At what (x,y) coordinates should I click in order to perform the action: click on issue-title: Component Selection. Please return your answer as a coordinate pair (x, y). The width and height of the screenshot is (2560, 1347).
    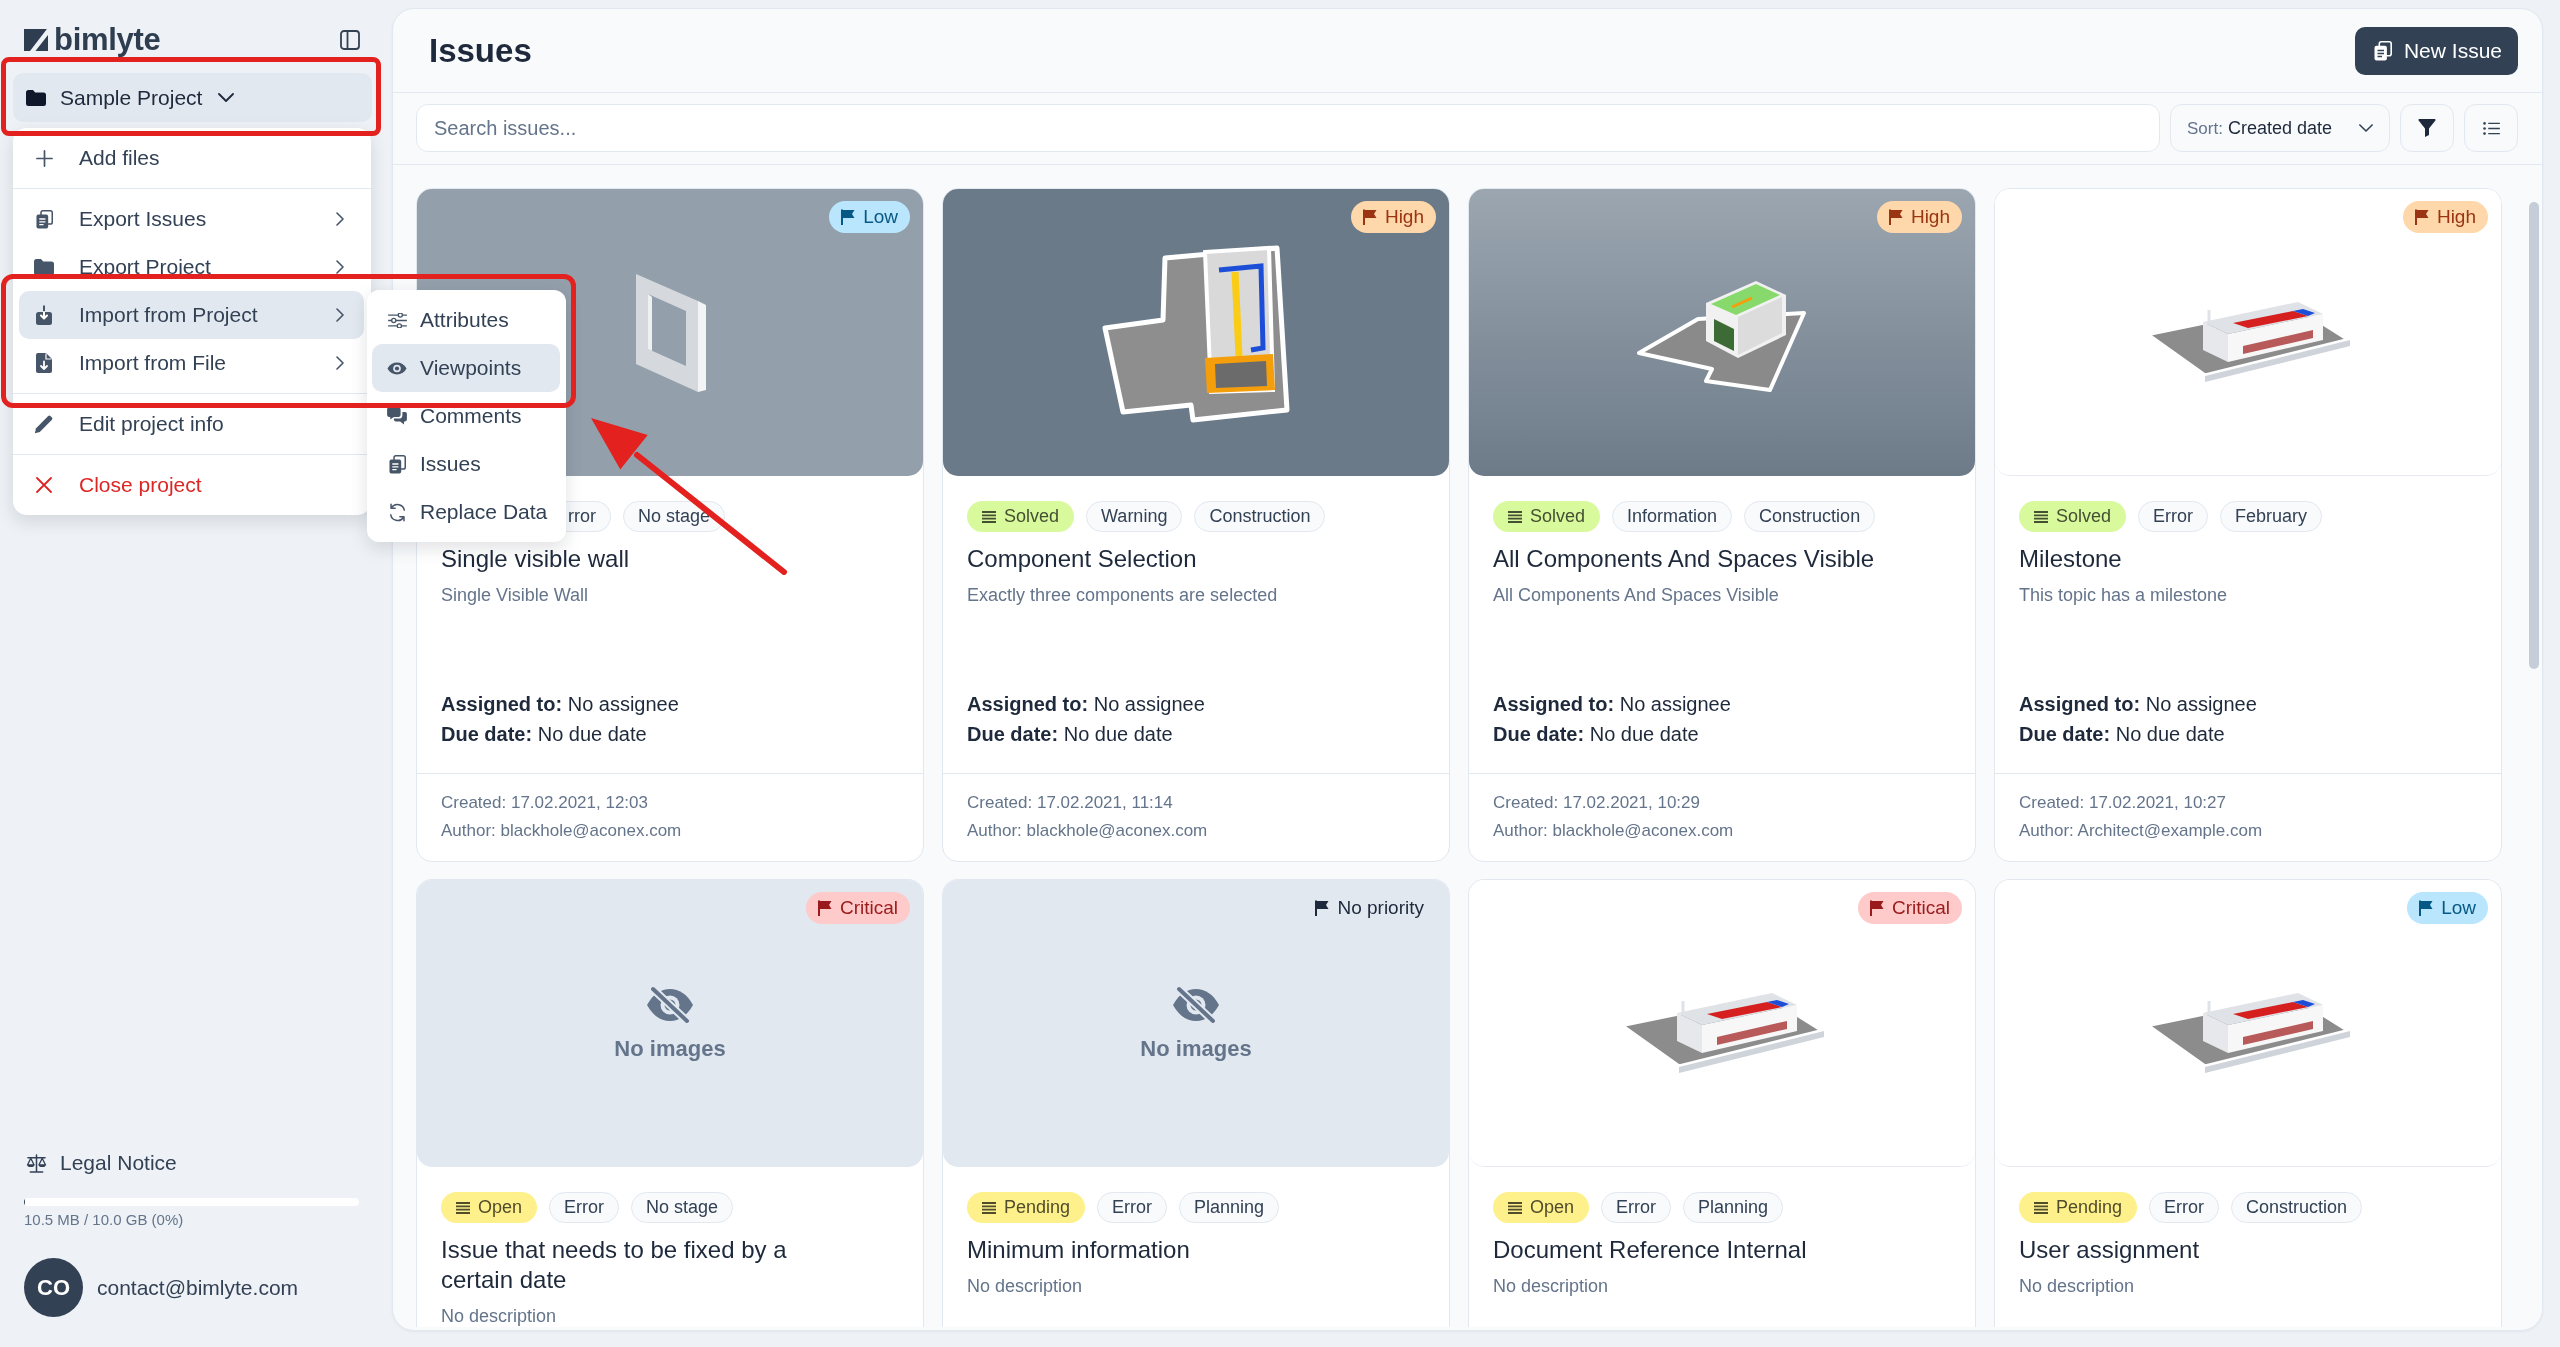
    Looking at the image, I should click on (1082, 559).